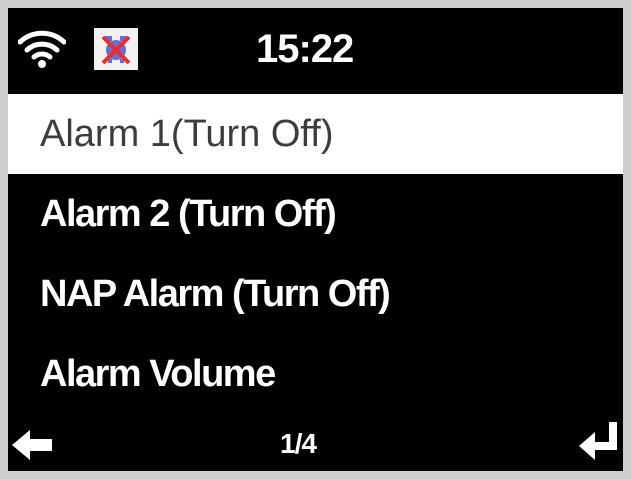 This screenshot has width=631, height=479. I want to click on footer-bar: 1/4, so click(315, 442).